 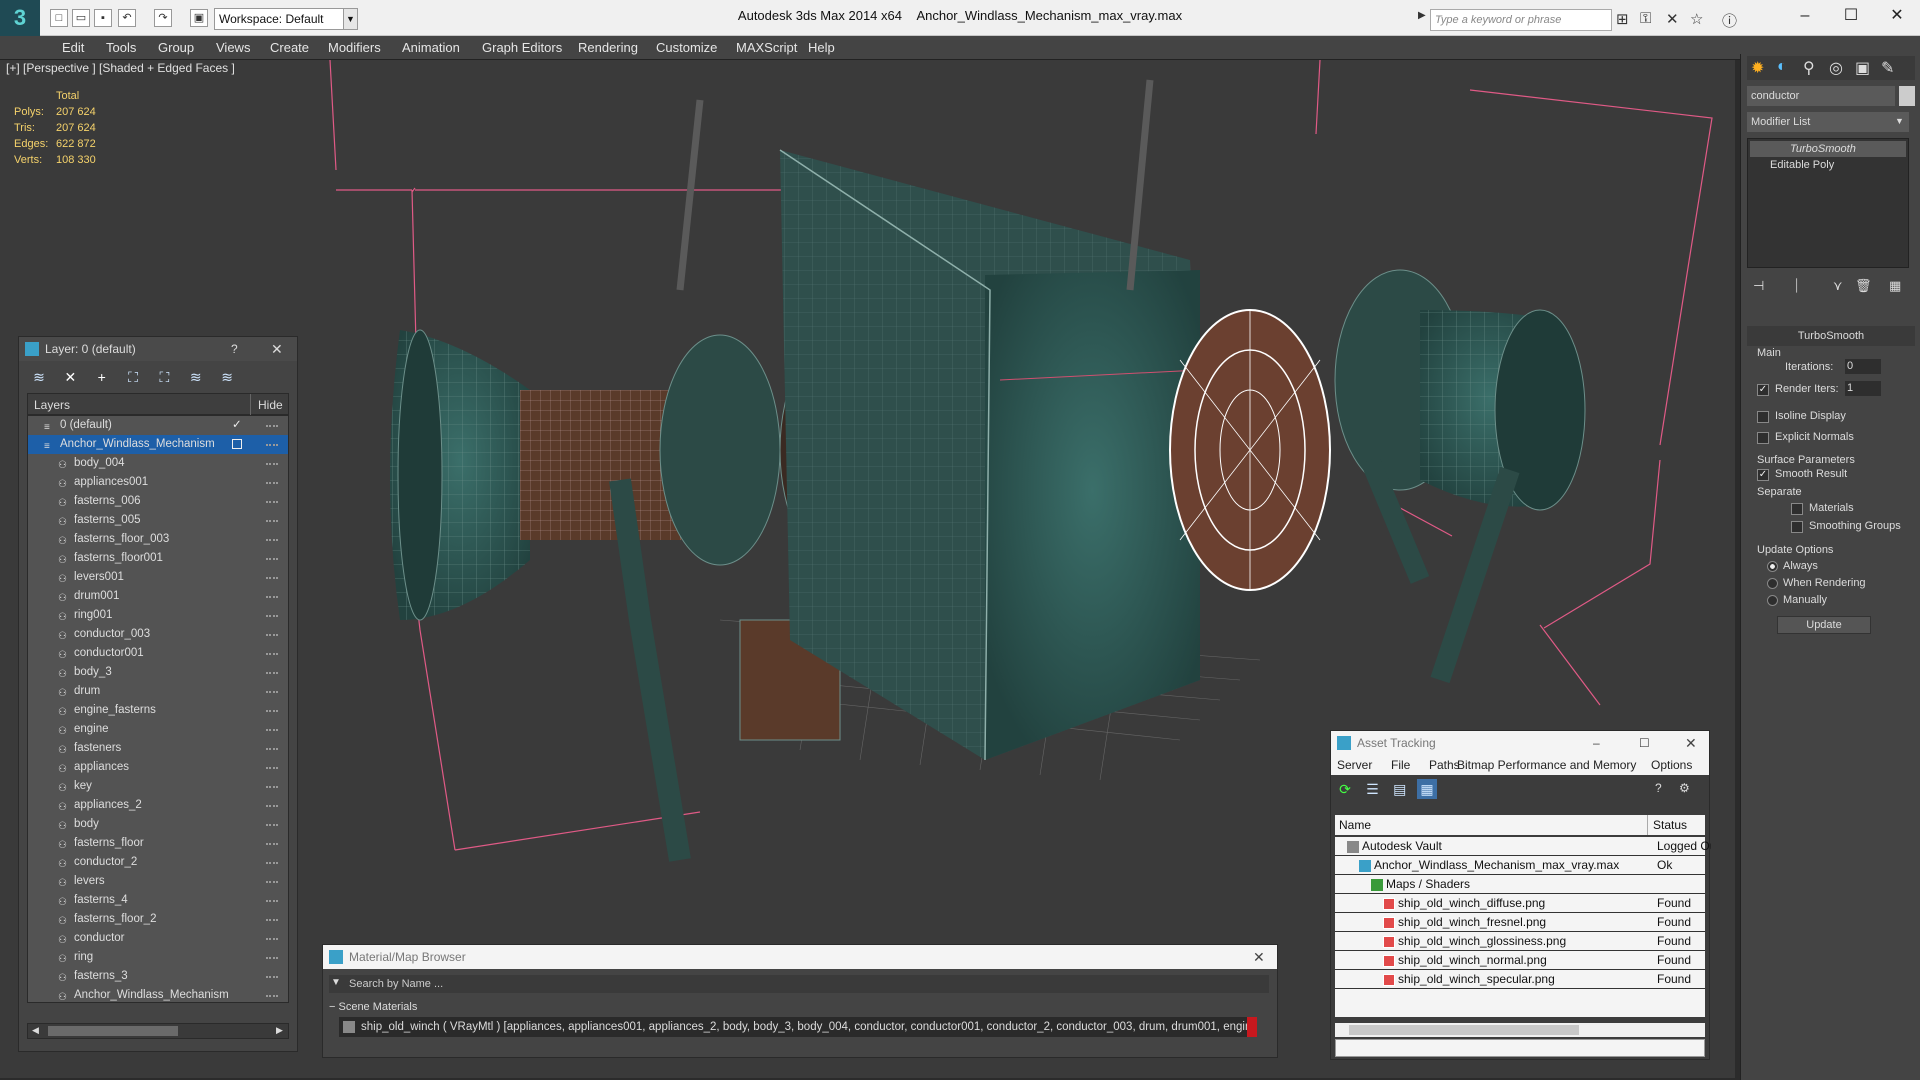 What do you see at coordinates (158, 482) in the screenshot?
I see `layer-row: ⚇ appliances001` at bounding box center [158, 482].